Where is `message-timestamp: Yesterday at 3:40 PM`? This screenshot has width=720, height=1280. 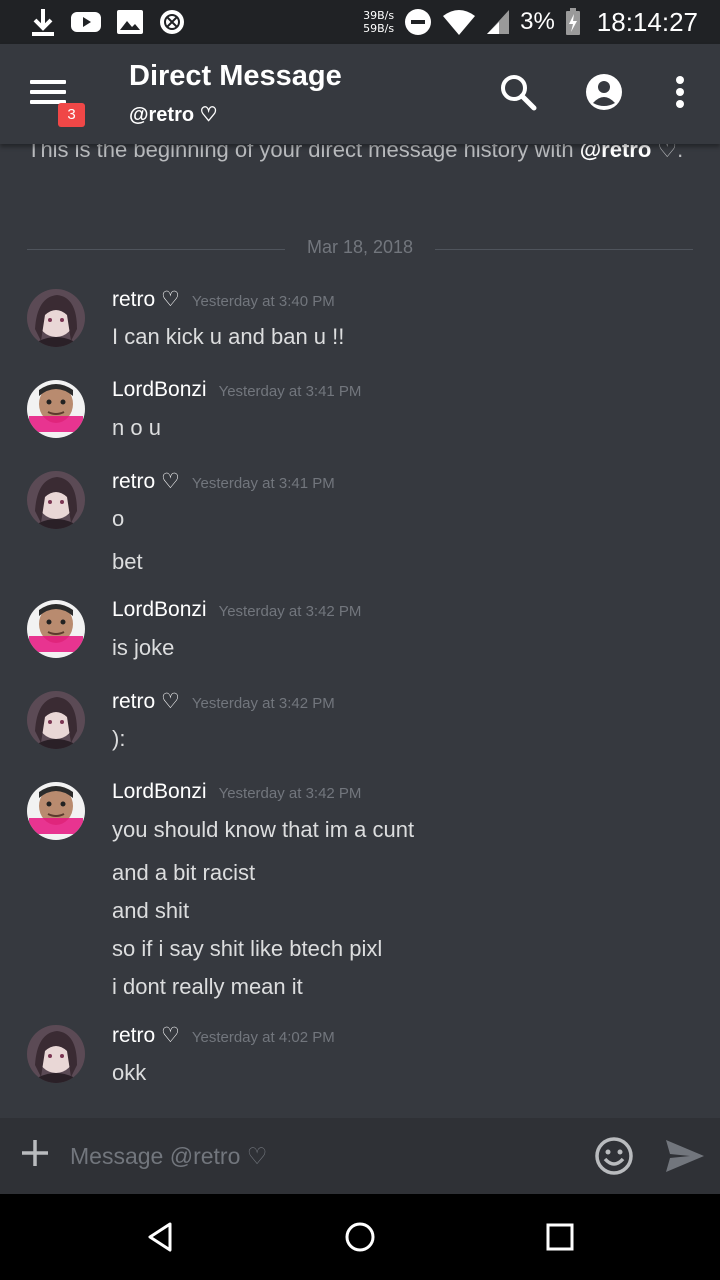 message-timestamp: Yesterday at 3:40 PM is located at coordinates (263, 301).